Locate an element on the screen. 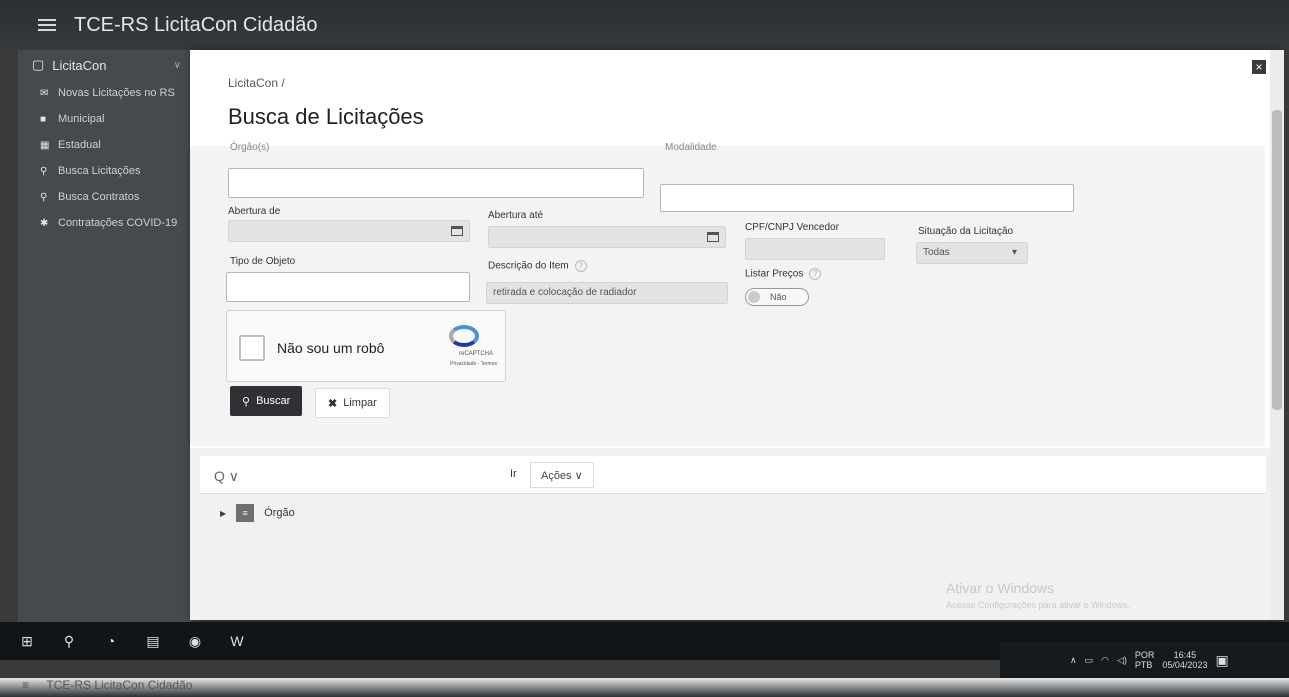 The image size is (1289, 697). close-icon: ✖ is located at coordinates (333, 403).